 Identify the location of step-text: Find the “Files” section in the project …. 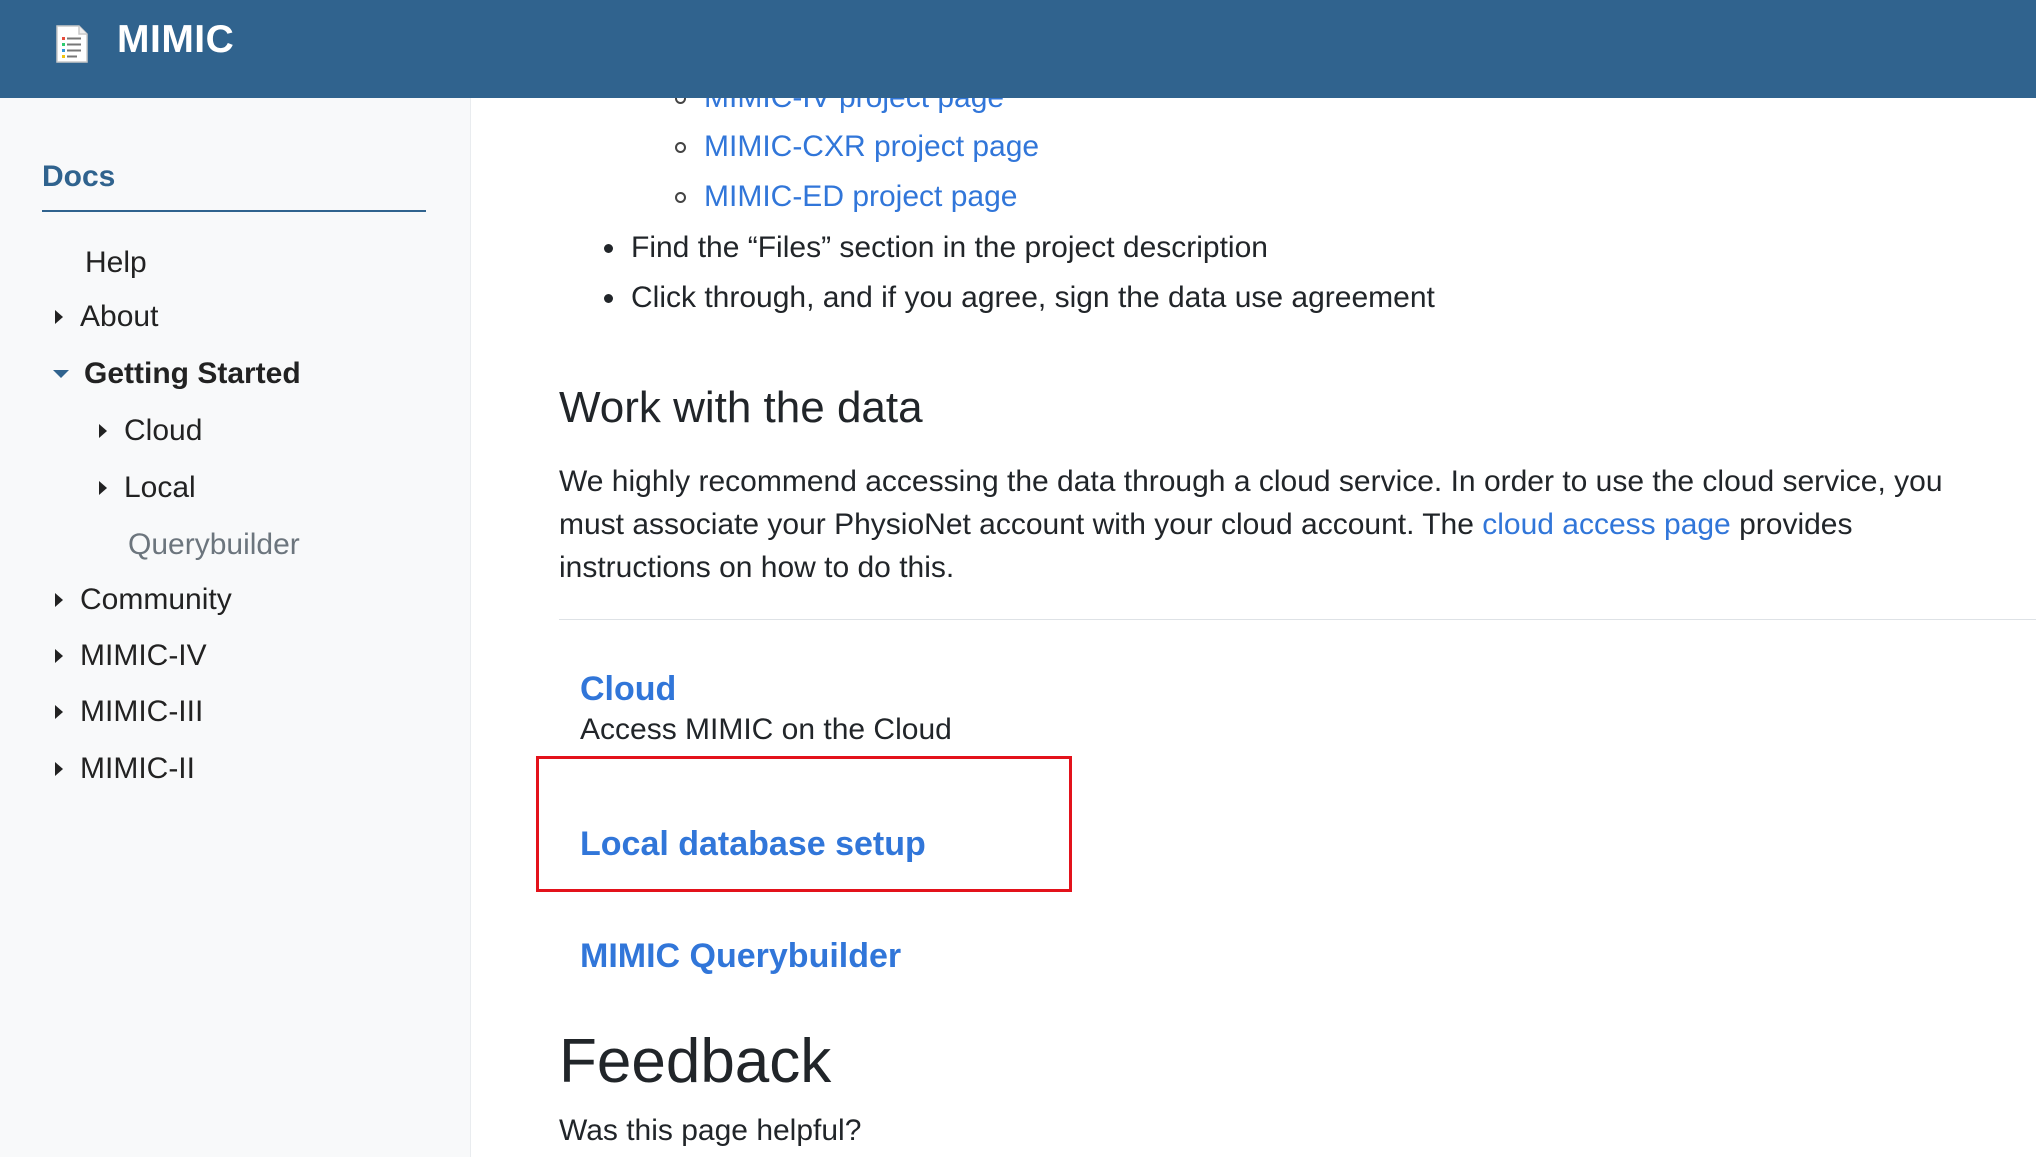
(949, 247).